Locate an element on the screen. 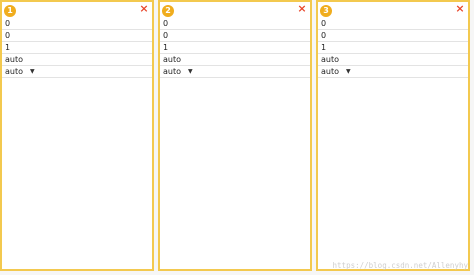 The width and height of the screenshot is (474, 275). panel-number-badge: 1 is located at coordinates (10, 11).